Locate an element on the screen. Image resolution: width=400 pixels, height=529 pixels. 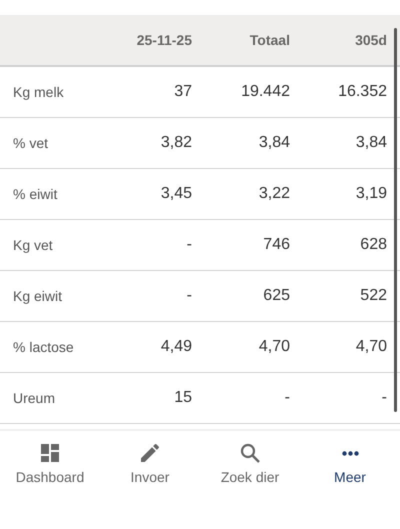
column-header: 305d is located at coordinates (370, 40).